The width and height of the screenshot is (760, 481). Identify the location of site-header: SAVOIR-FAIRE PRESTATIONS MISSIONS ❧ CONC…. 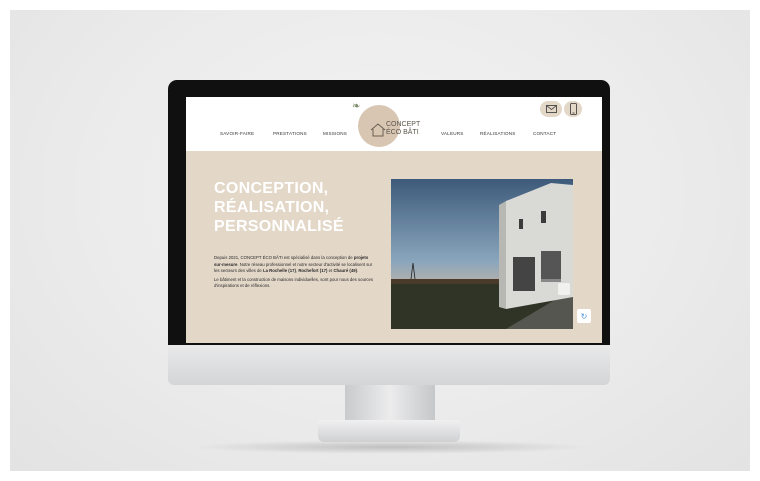
(394, 124).